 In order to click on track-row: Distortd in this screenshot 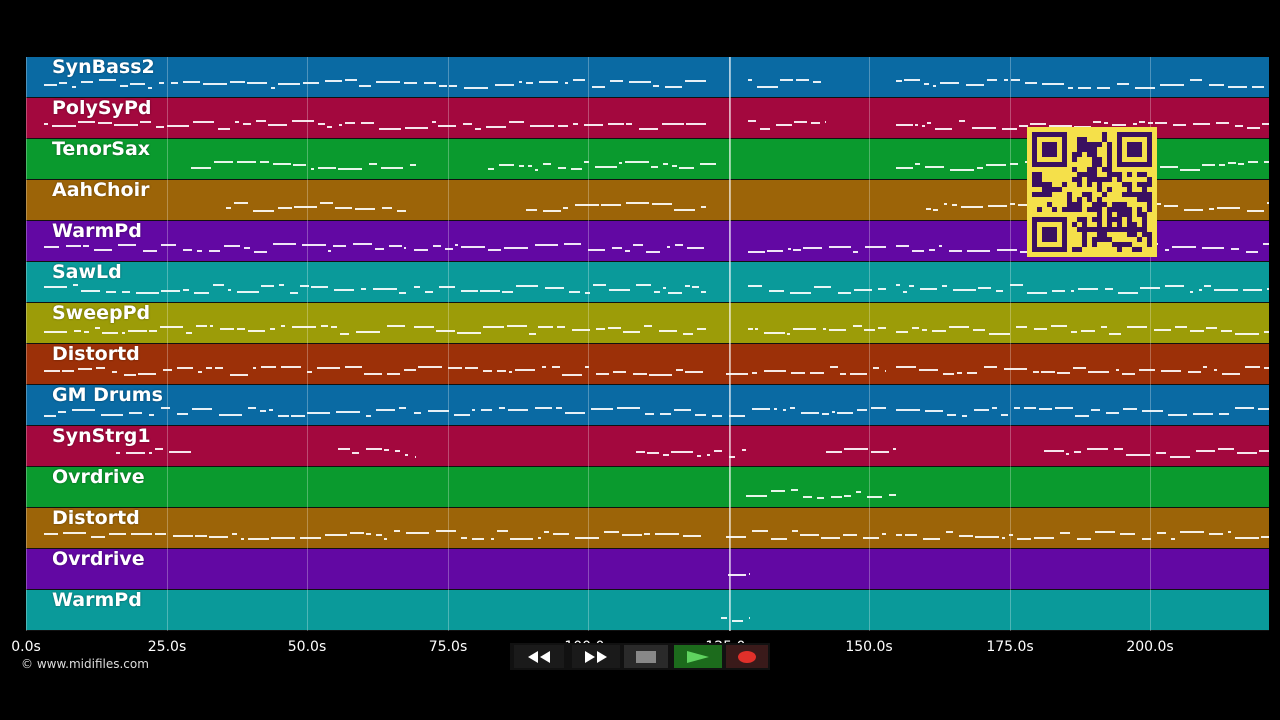, I will do `click(647, 528)`.